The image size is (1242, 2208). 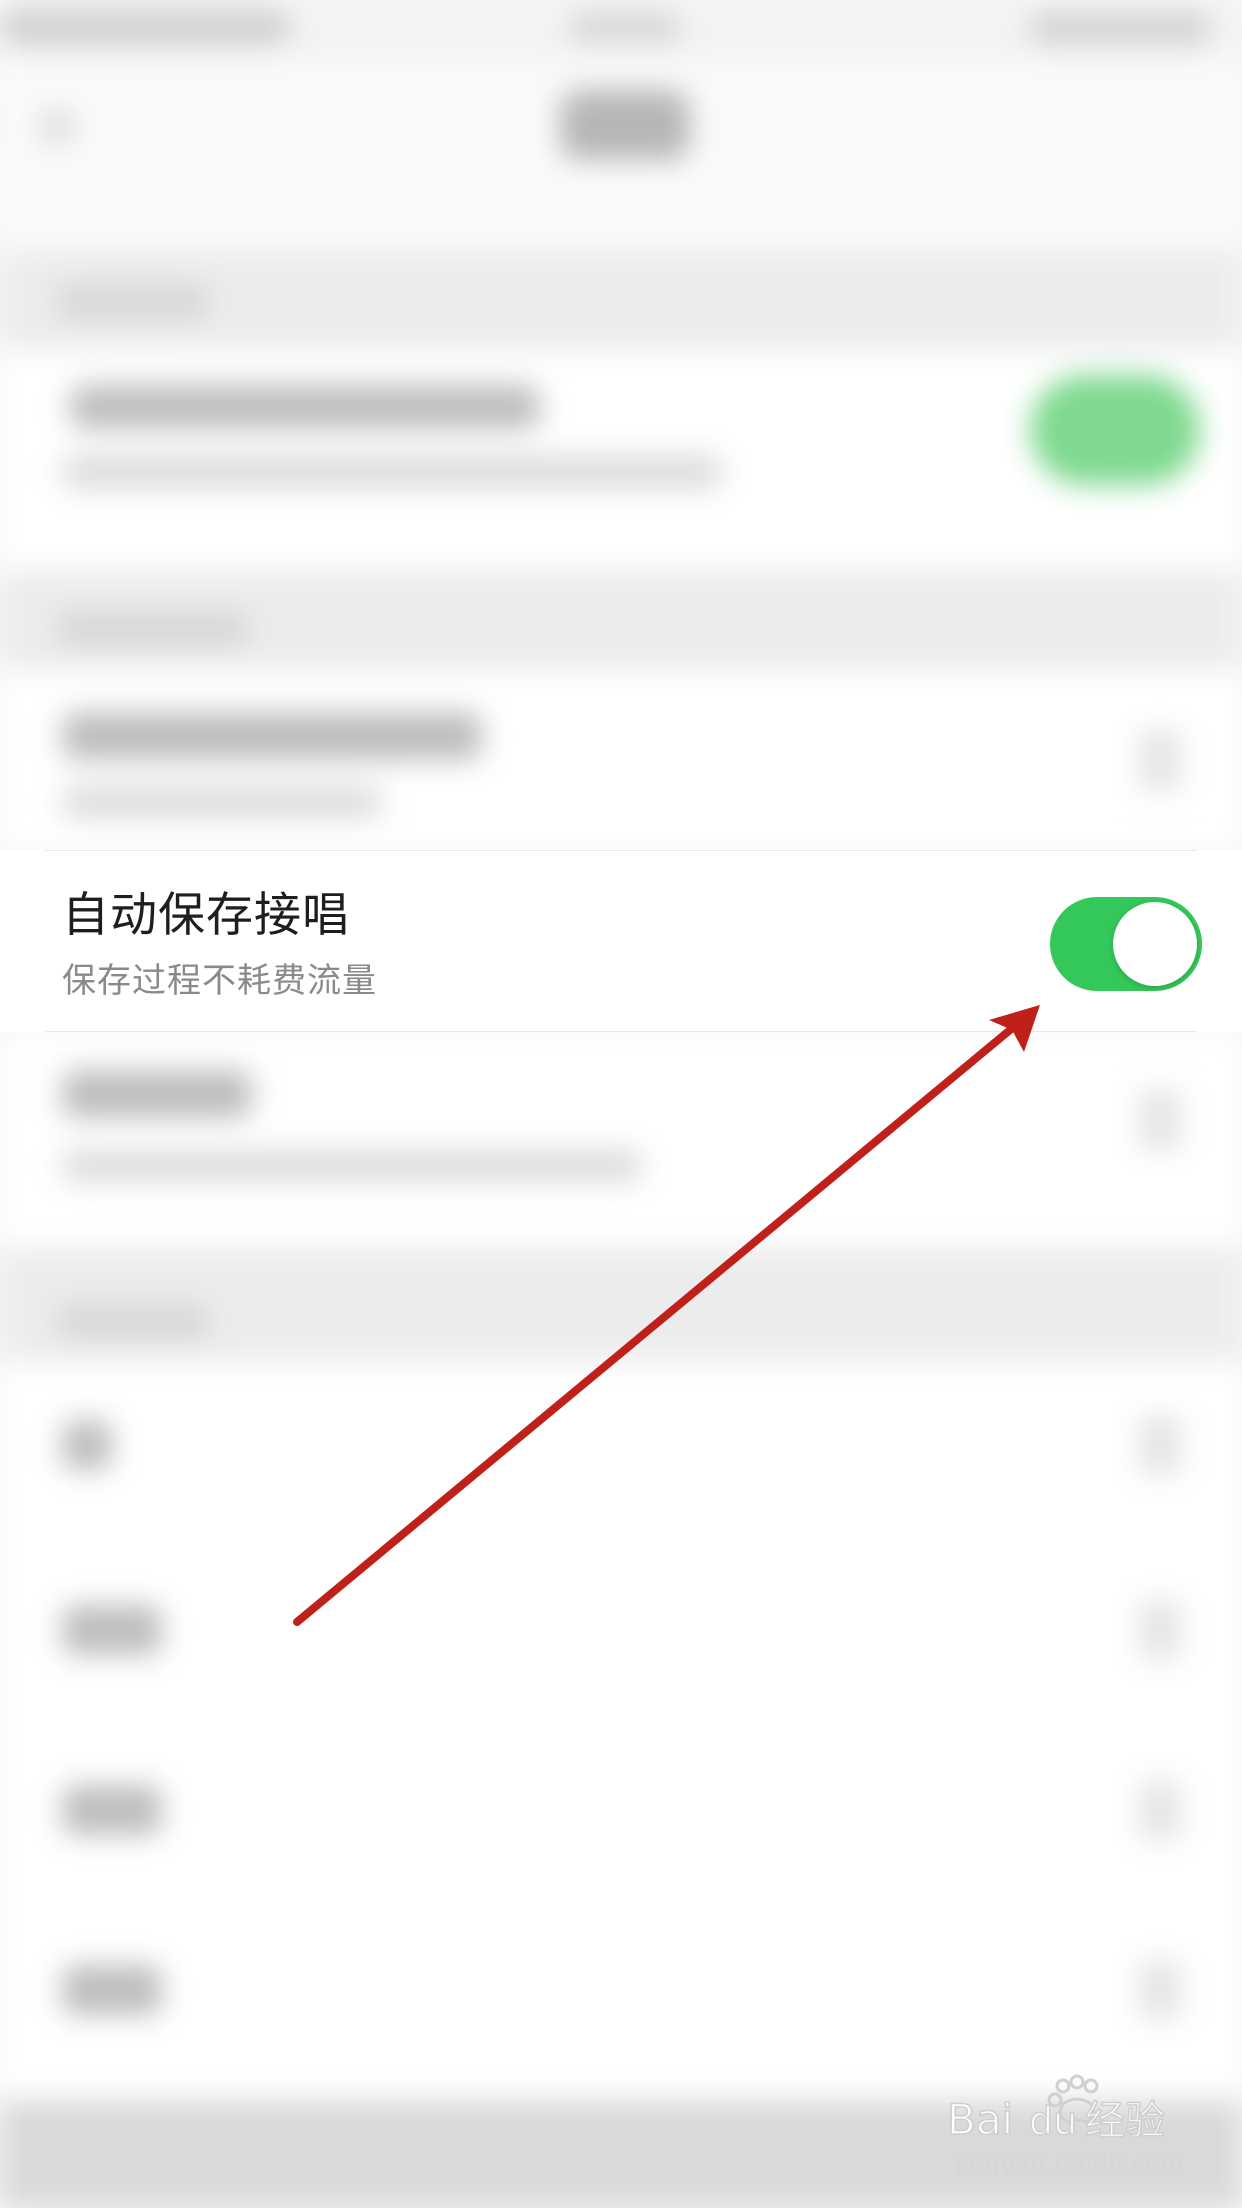 What do you see at coordinates (1125, 2121) in the screenshot?
I see `svg-text: 经验` at bounding box center [1125, 2121].